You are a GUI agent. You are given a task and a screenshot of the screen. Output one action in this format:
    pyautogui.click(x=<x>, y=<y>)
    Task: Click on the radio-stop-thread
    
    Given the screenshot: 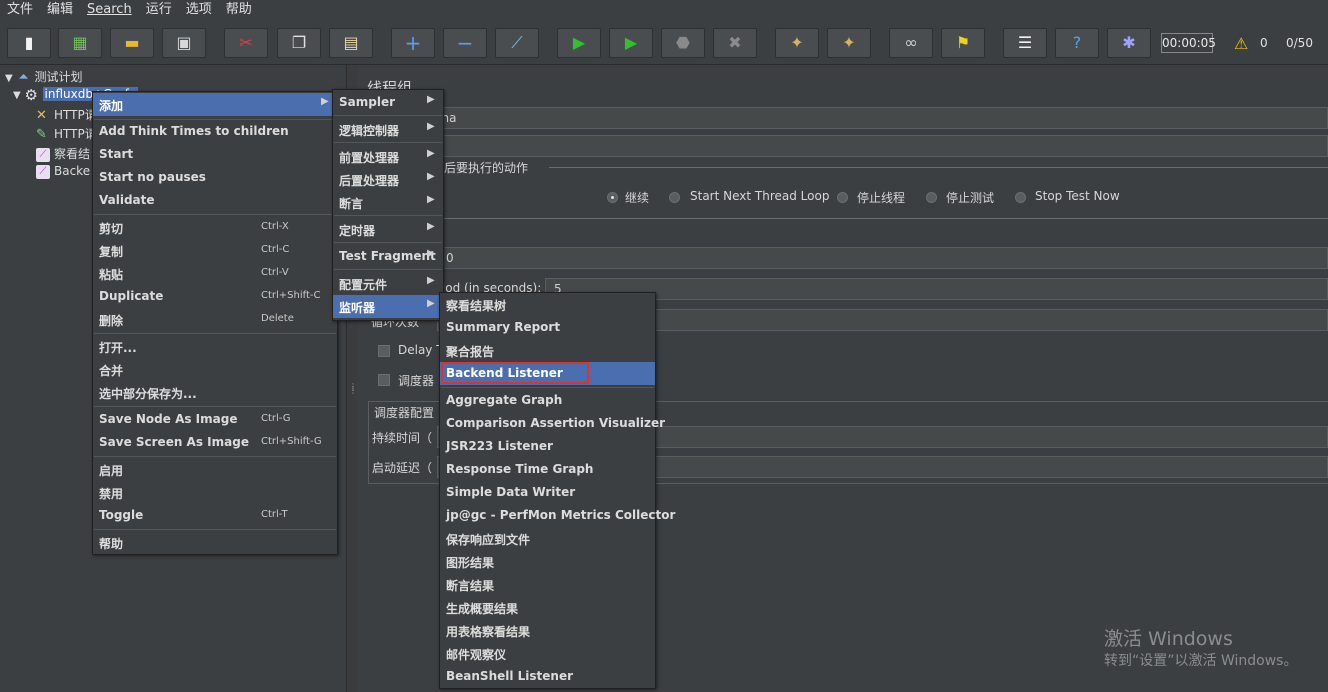 What is the action you would take?
    pyautogui.click(x=842, y=197)
    